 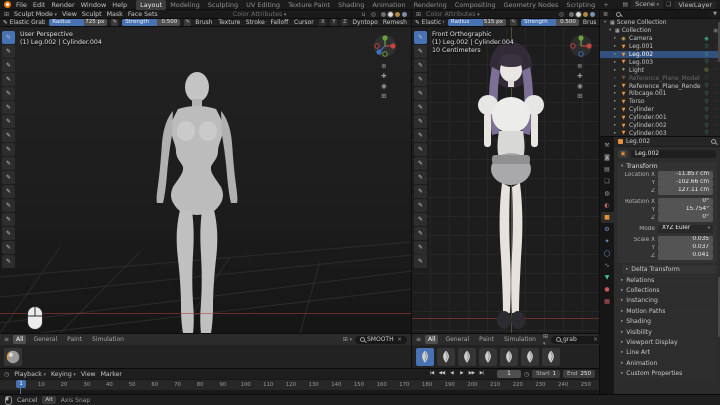 I want to click on blender-logo-icon, so click(x=7, y=4).